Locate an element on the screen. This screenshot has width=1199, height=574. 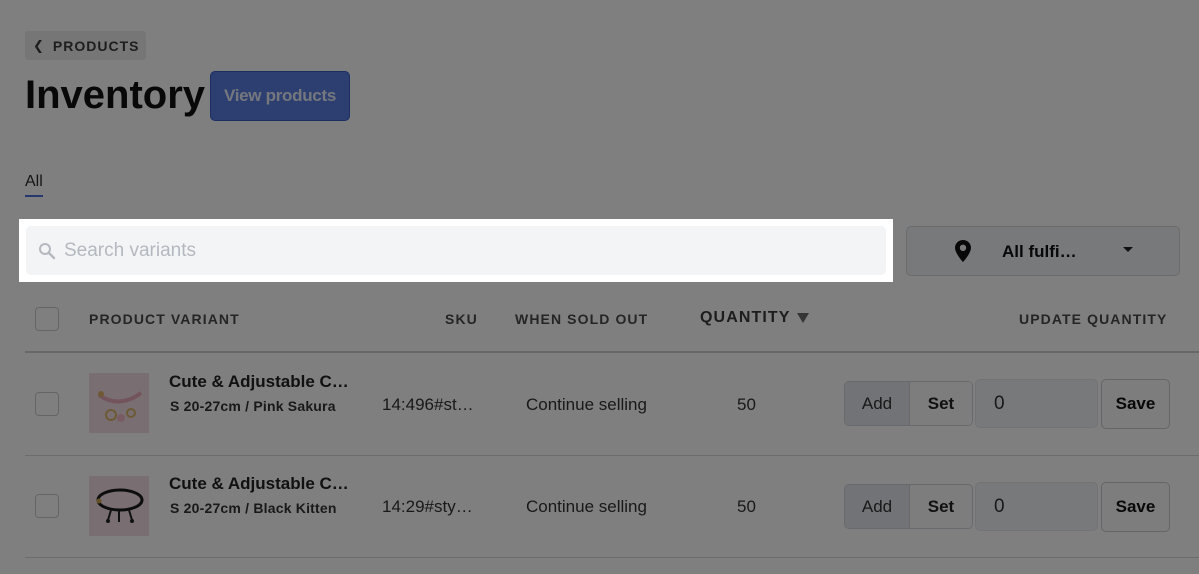
header-product-variant: PRODUCT VARIANT is located at coordinates (164, 319).